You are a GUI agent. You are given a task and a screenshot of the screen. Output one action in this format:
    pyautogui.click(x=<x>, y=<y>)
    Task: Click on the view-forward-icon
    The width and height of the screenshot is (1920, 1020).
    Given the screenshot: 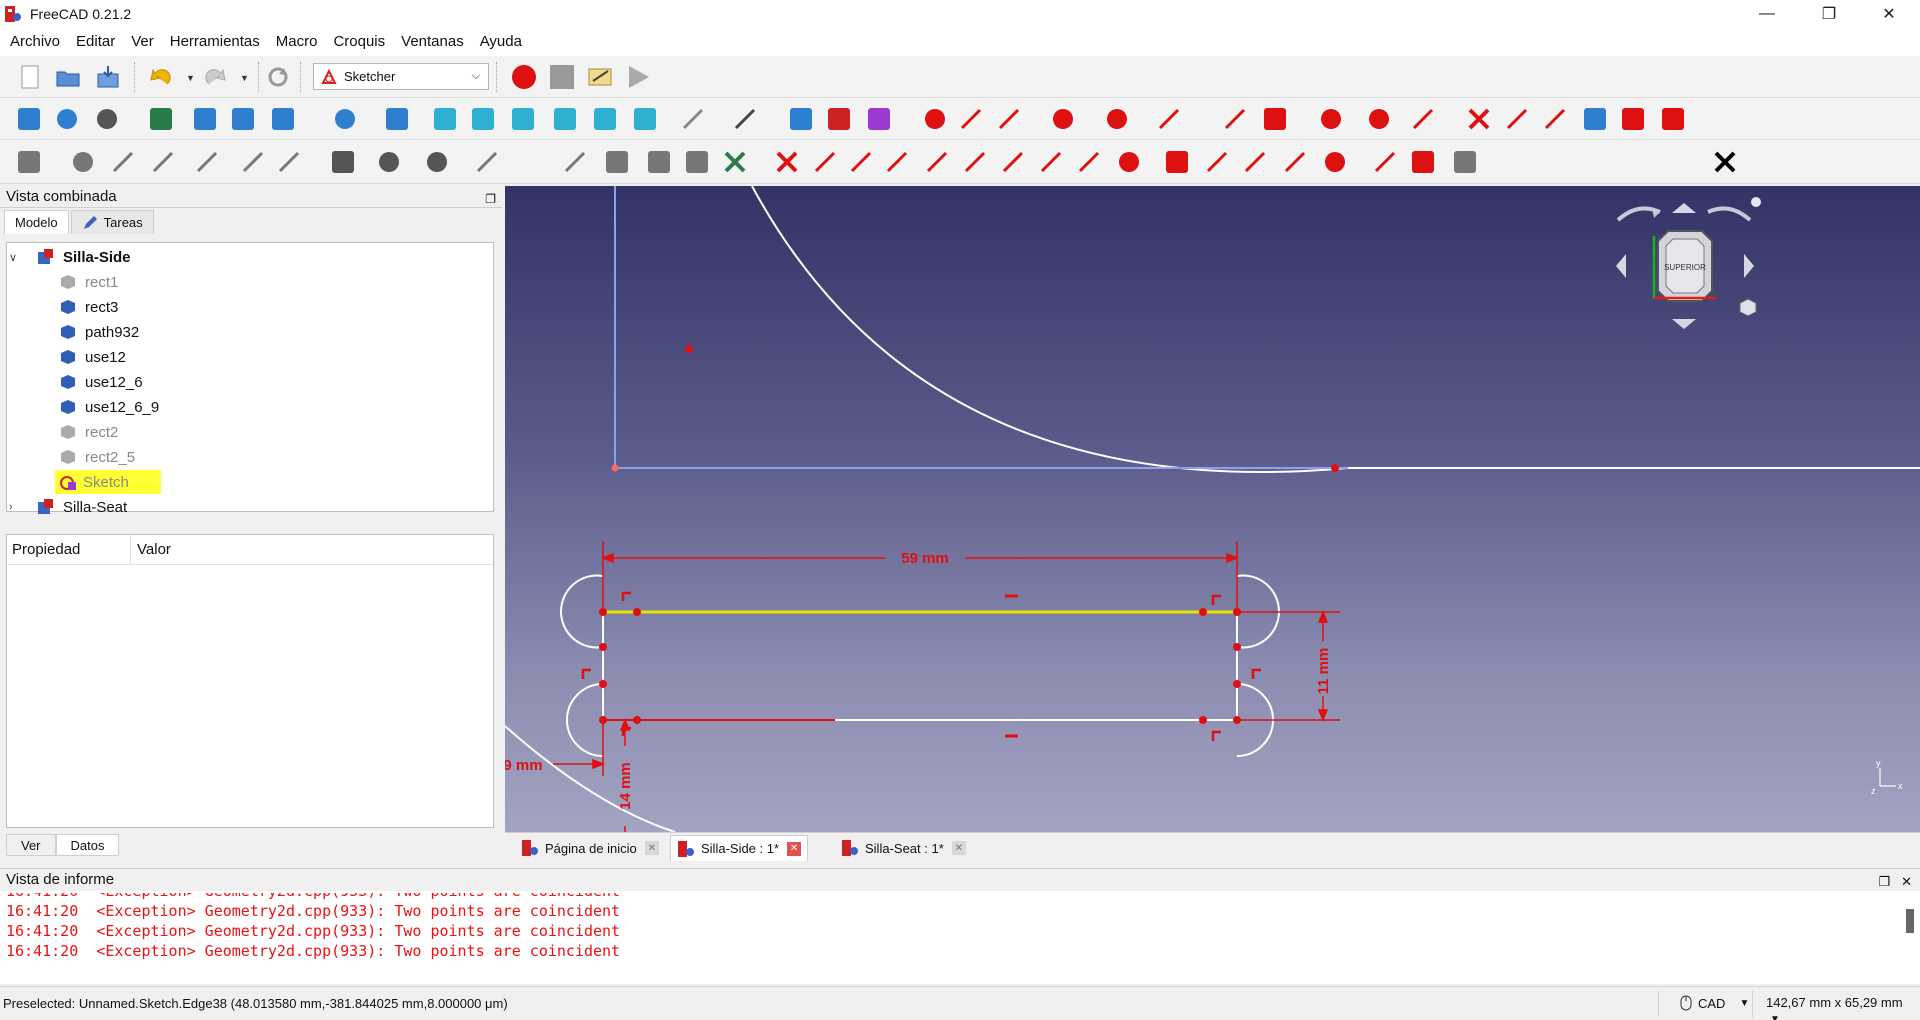 What is the action you would take?
    pyautogui.click(x=243, y=119)
    